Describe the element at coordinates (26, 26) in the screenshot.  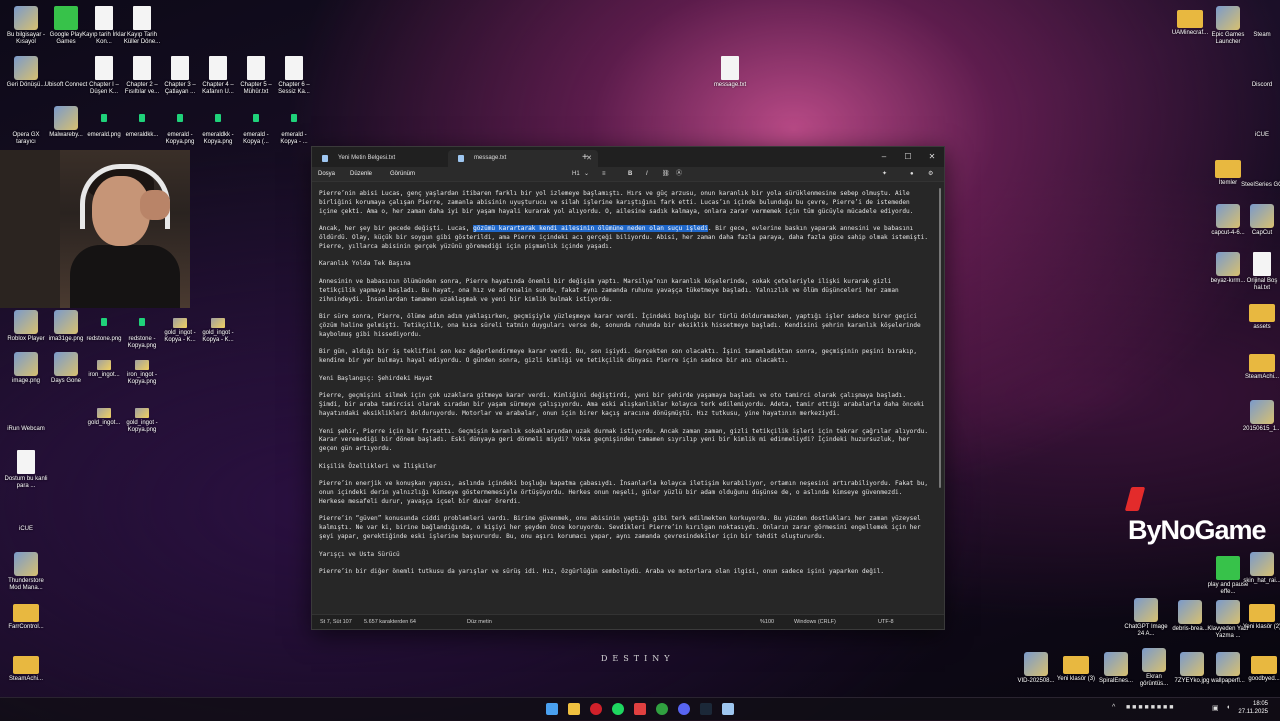
I see `left-desktop-icon: Bu bilgisayar - Kısayol` at that location.